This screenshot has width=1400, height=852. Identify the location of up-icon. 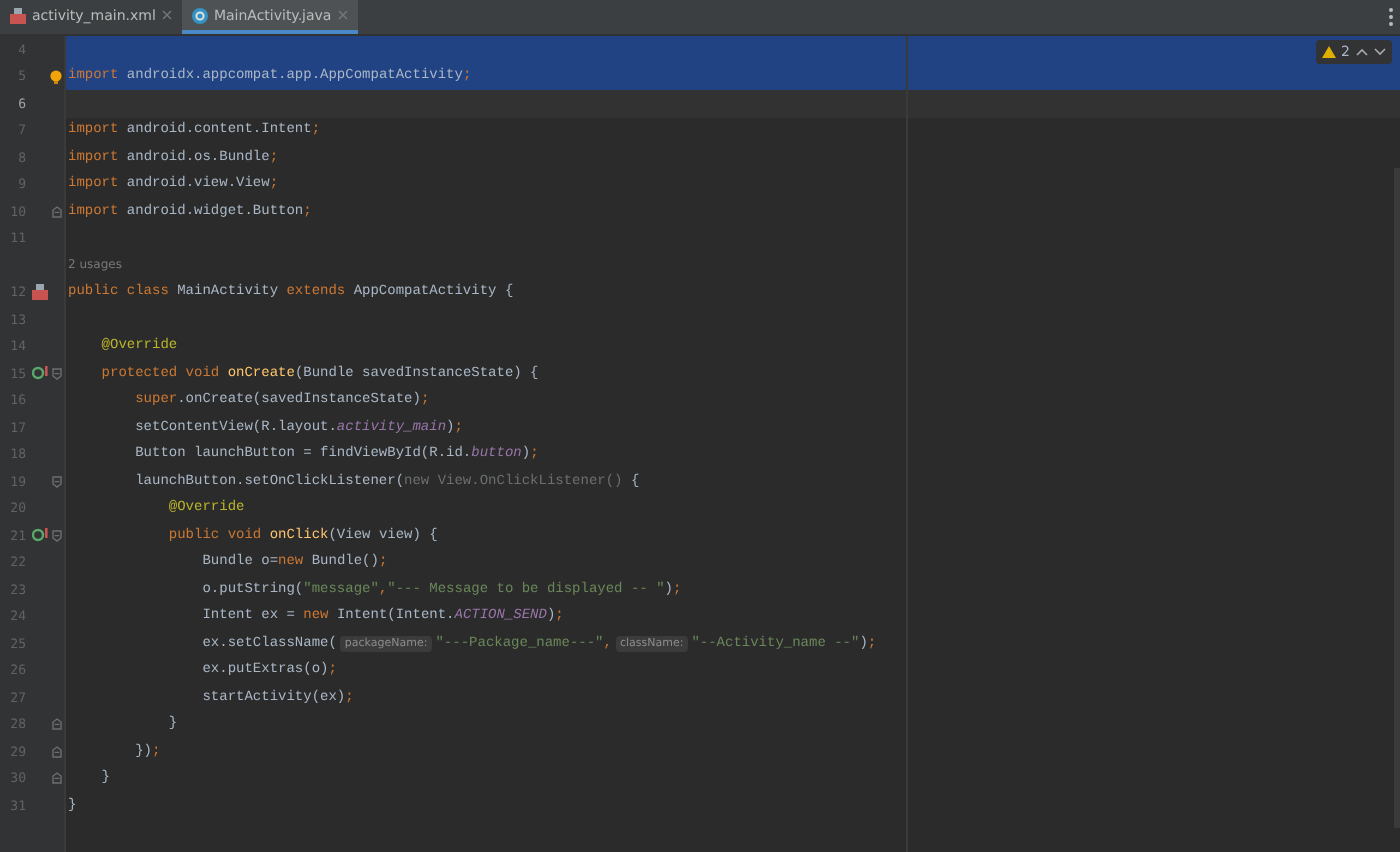
(1362, 52).